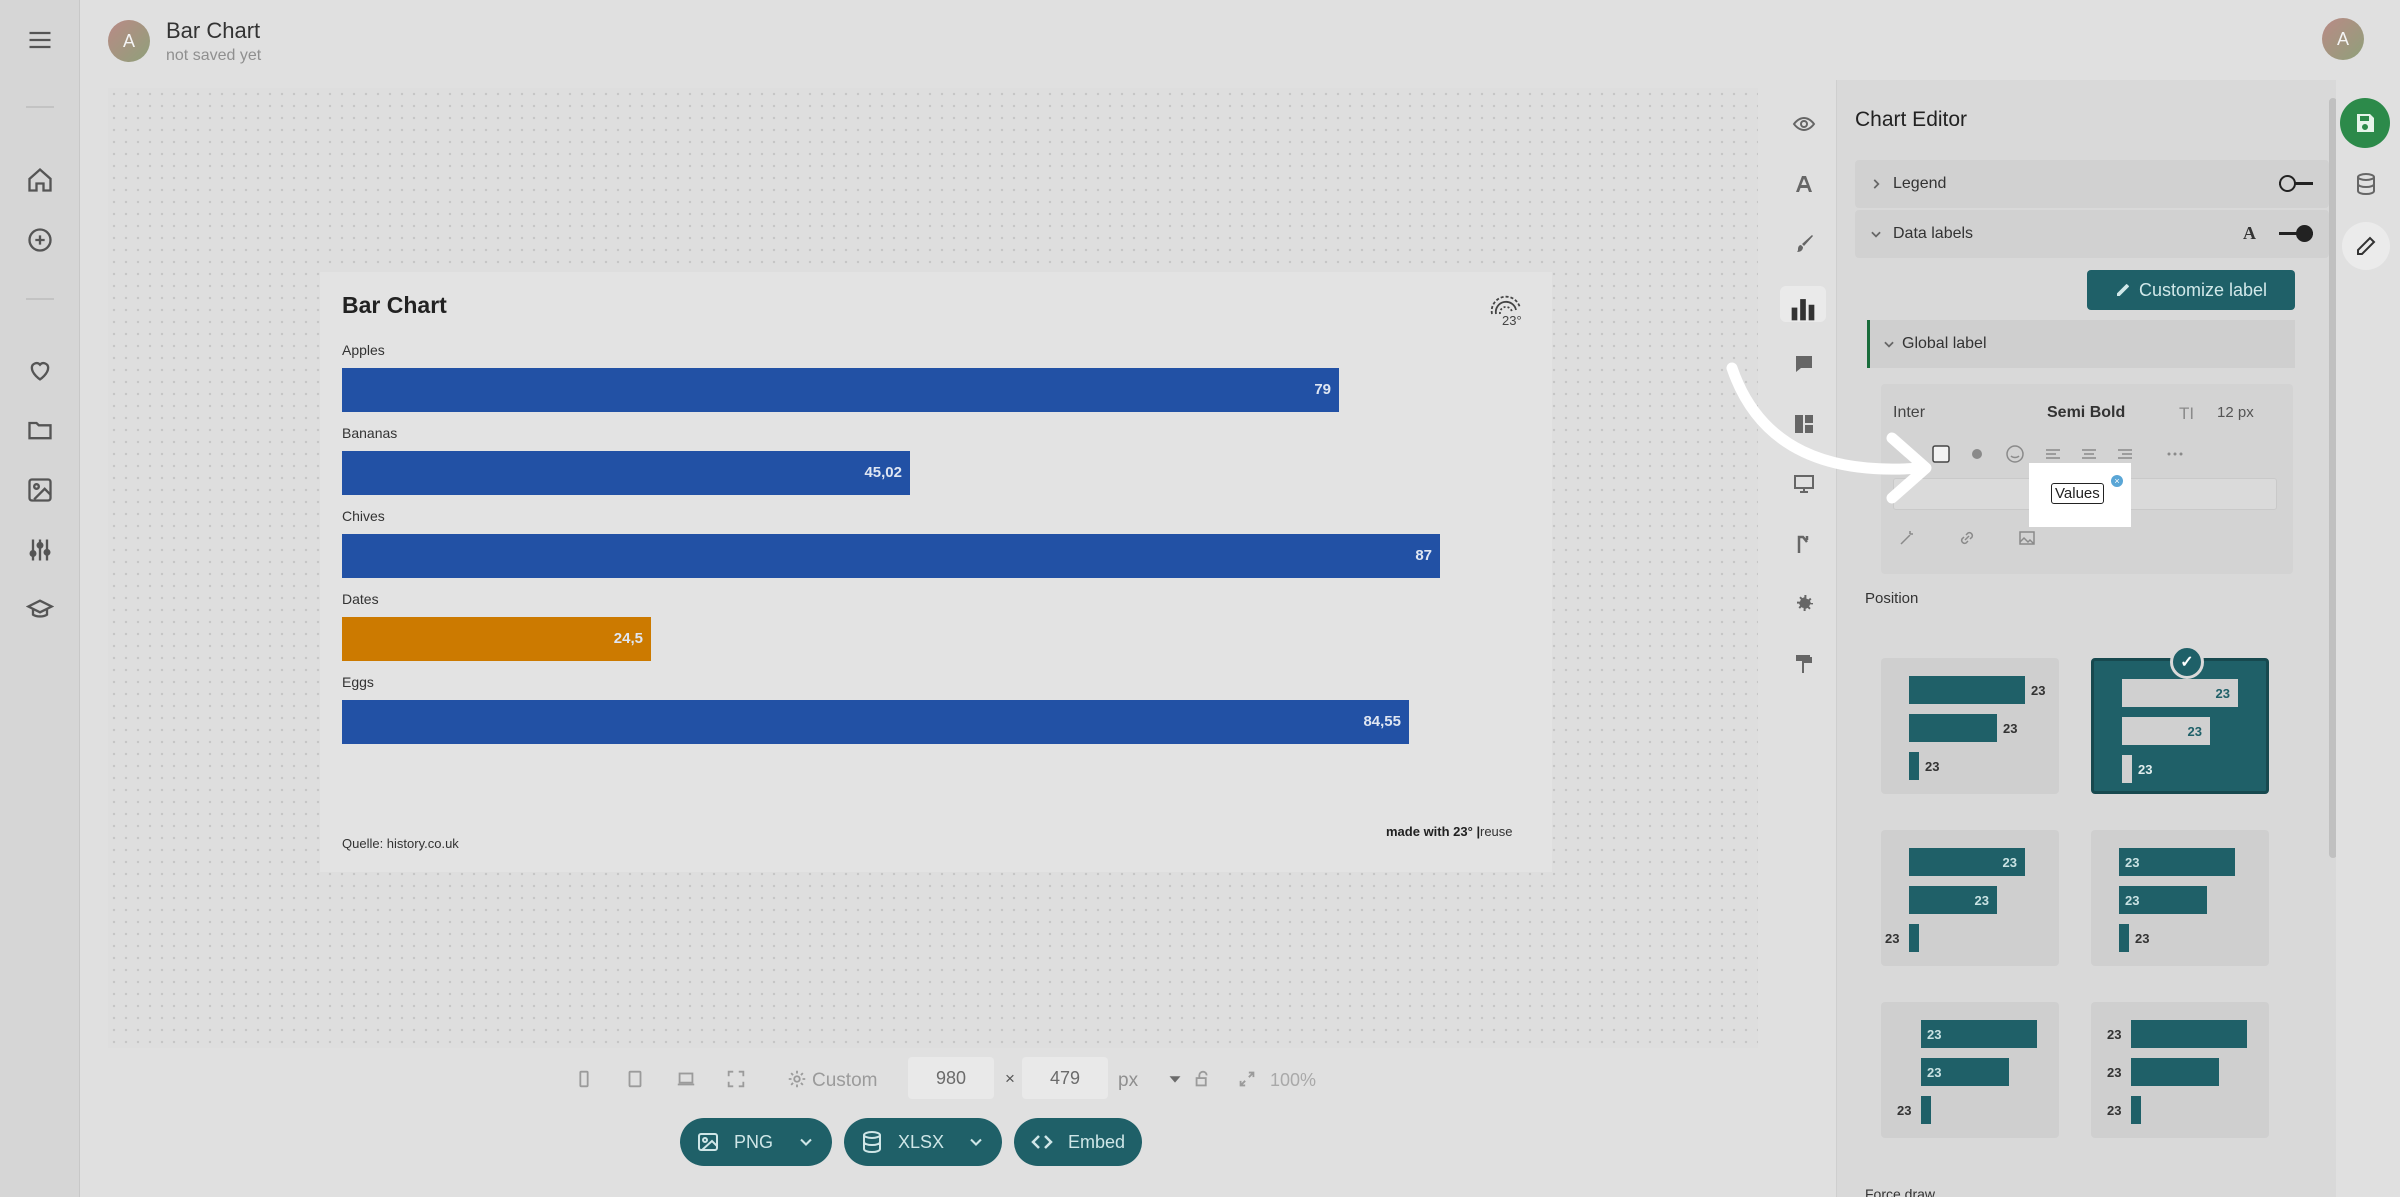 The image size is (2400, 1197). Describe the element at coordinates (2092, 184) in the screenshot. I see `legend-section: Legend` at that location.